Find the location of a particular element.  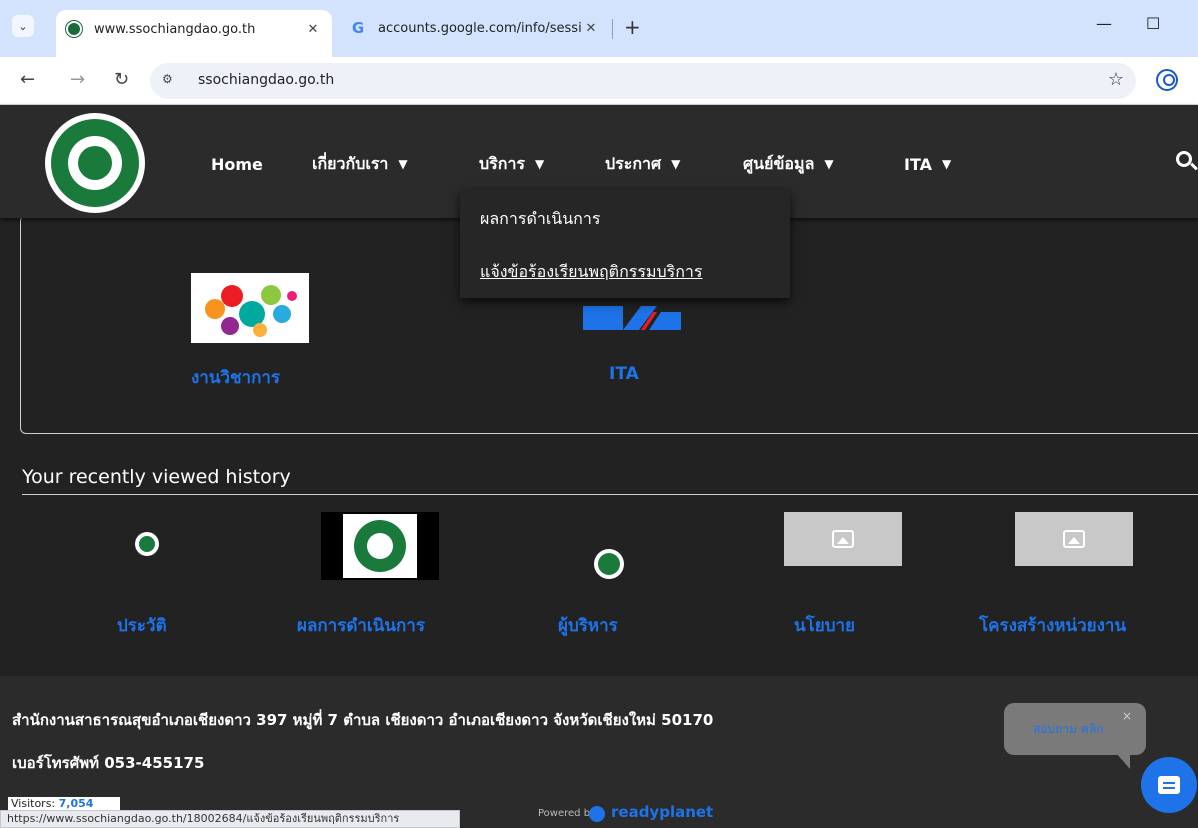

bookmark-star-icon: ☆ is located at coordinates (1116, 79).